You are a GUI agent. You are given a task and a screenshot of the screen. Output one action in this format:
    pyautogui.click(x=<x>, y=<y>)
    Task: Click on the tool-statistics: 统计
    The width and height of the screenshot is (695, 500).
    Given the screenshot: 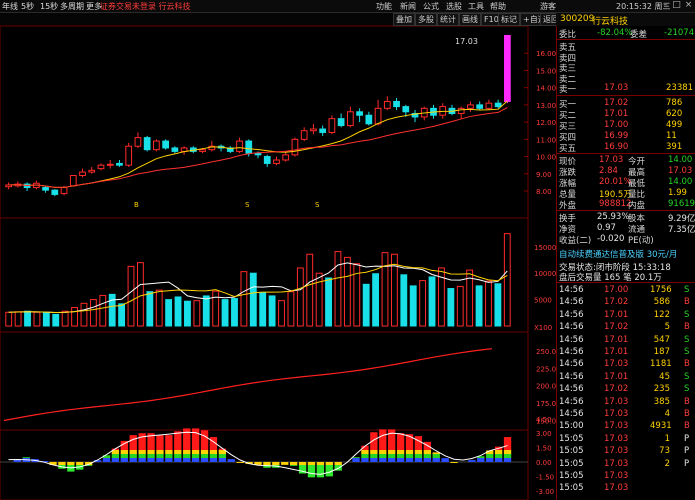 What is the action you would take?
    pyautogui.click(x=448, y=19)
    